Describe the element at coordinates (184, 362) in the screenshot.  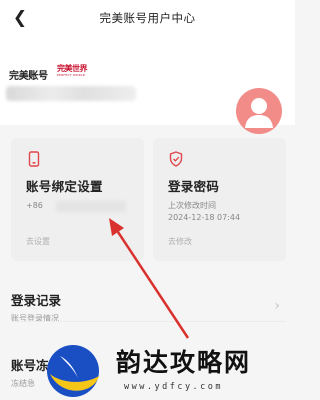
I see `watermark-text: 韵达攻略网` at that location.